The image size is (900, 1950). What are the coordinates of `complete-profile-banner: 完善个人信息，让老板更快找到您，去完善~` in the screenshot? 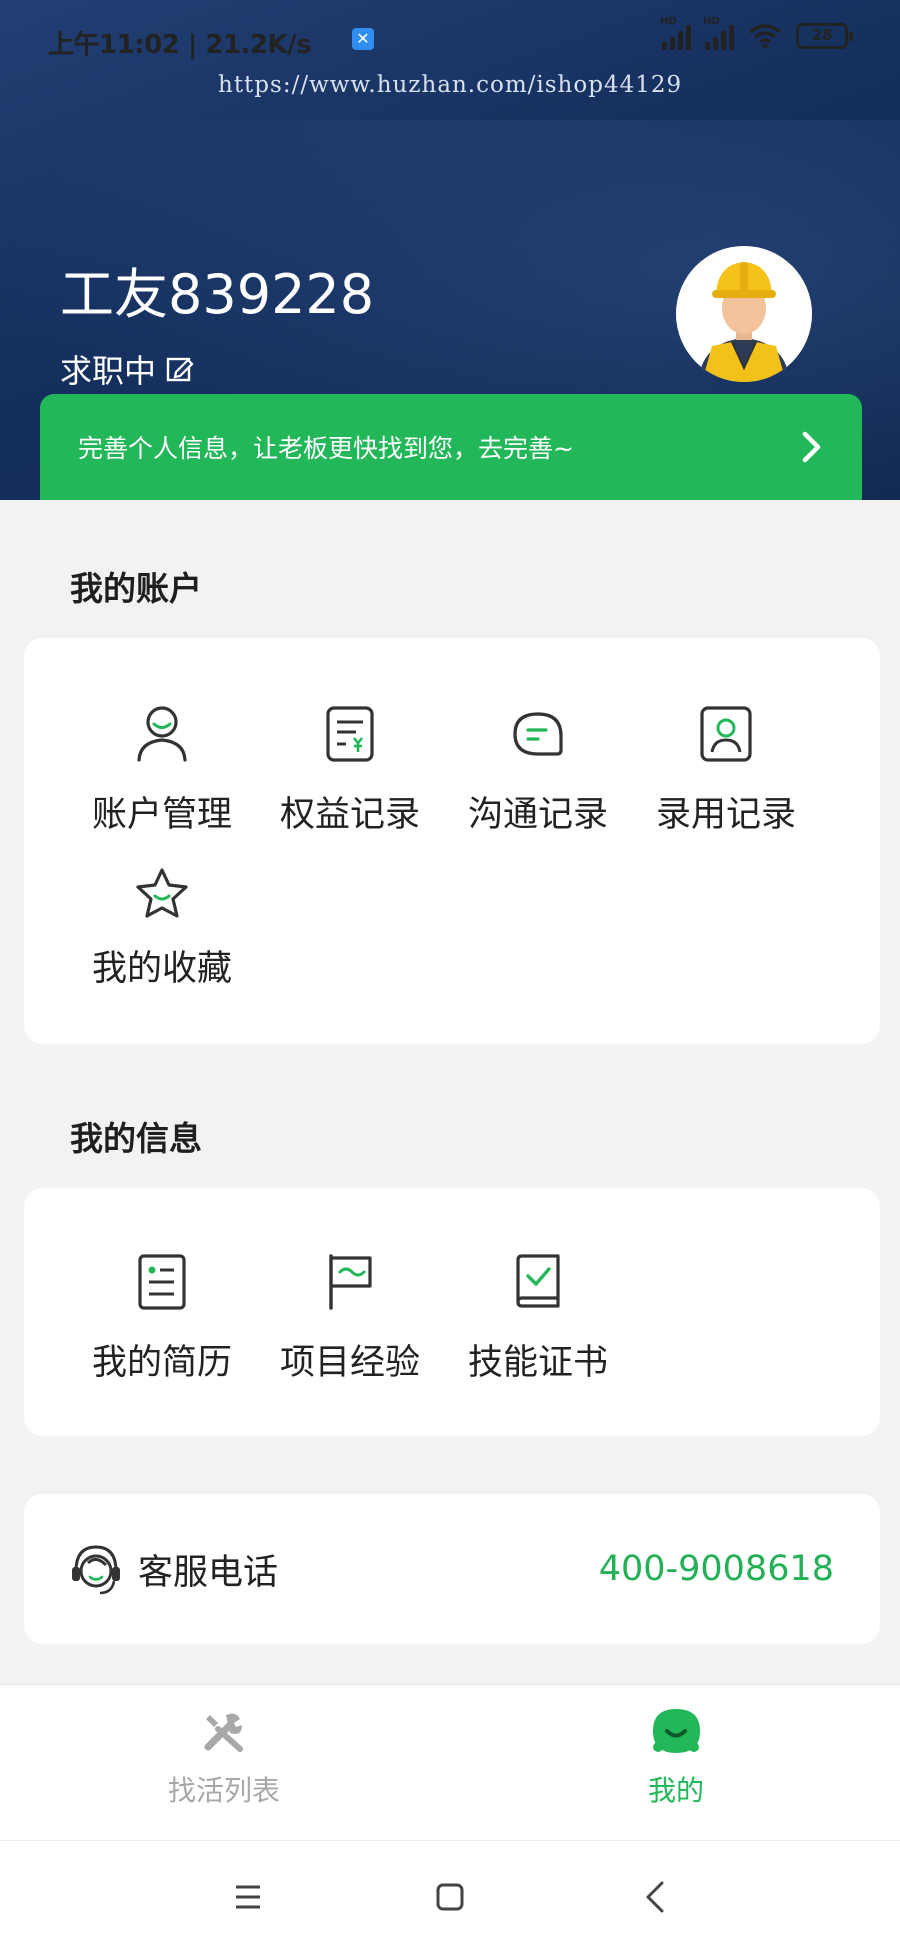 It's located at (451, 447).